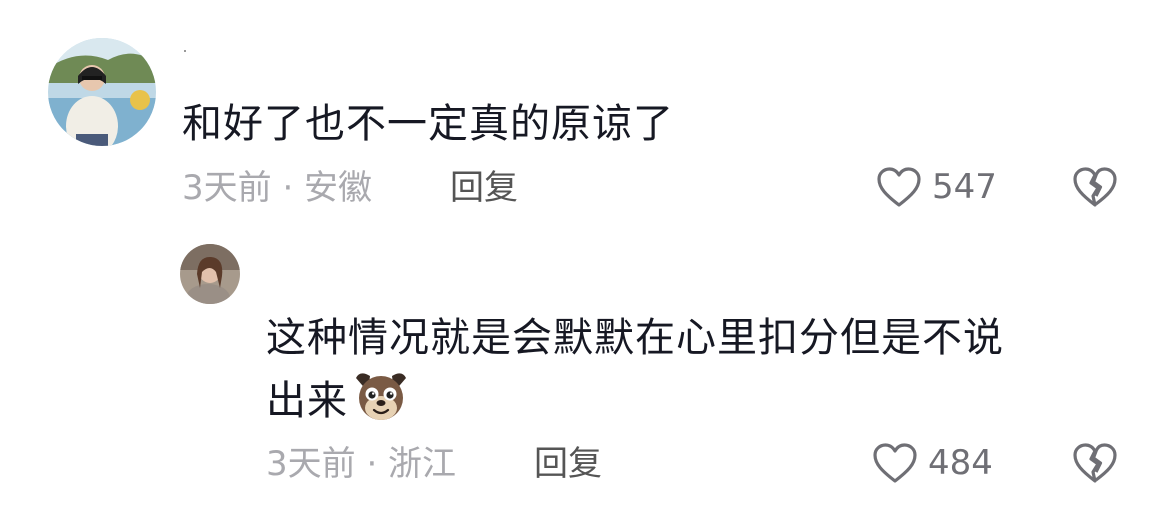 This screenshot has width=1170, height=510. I want to click on reply-text-line2: 出来, so click(338, 404).